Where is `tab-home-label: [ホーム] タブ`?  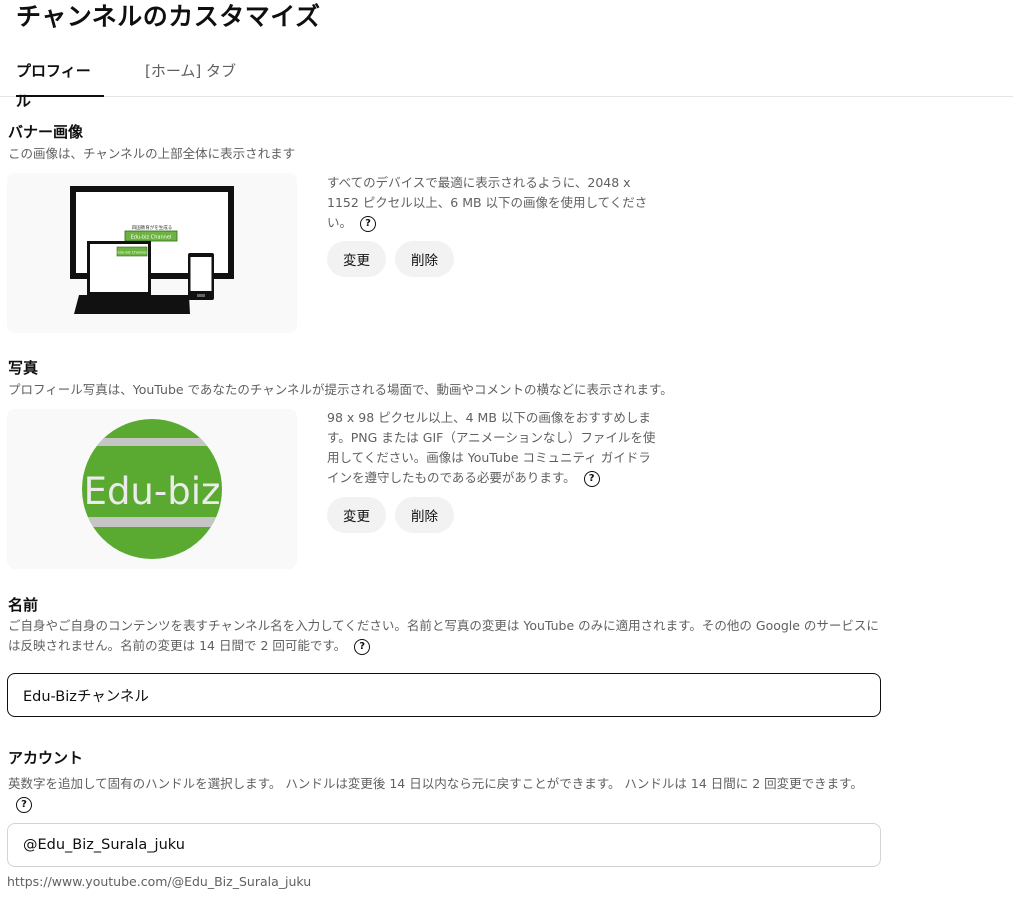
tab-home-label: [ホーム] タブ is located at coordinates (191, 71).